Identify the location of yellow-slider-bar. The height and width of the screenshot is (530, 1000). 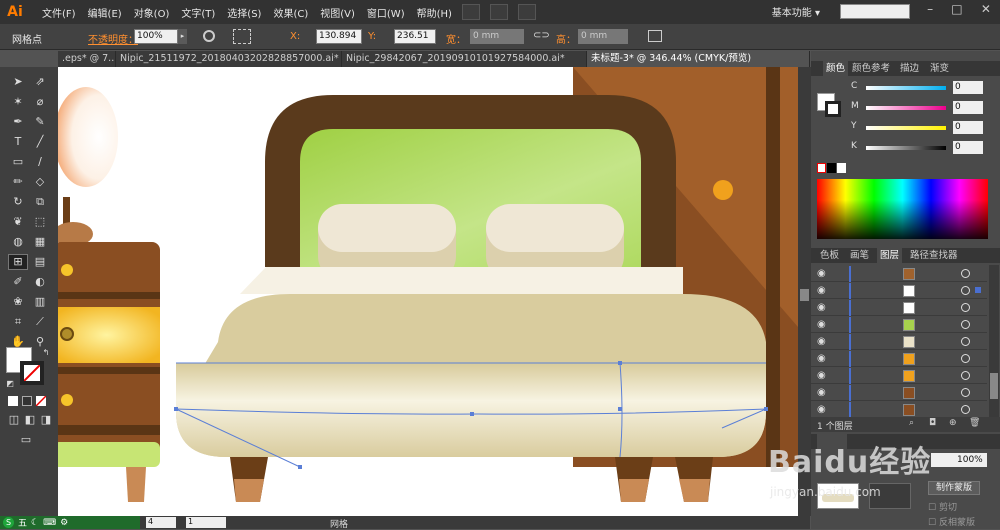
(906, 128).